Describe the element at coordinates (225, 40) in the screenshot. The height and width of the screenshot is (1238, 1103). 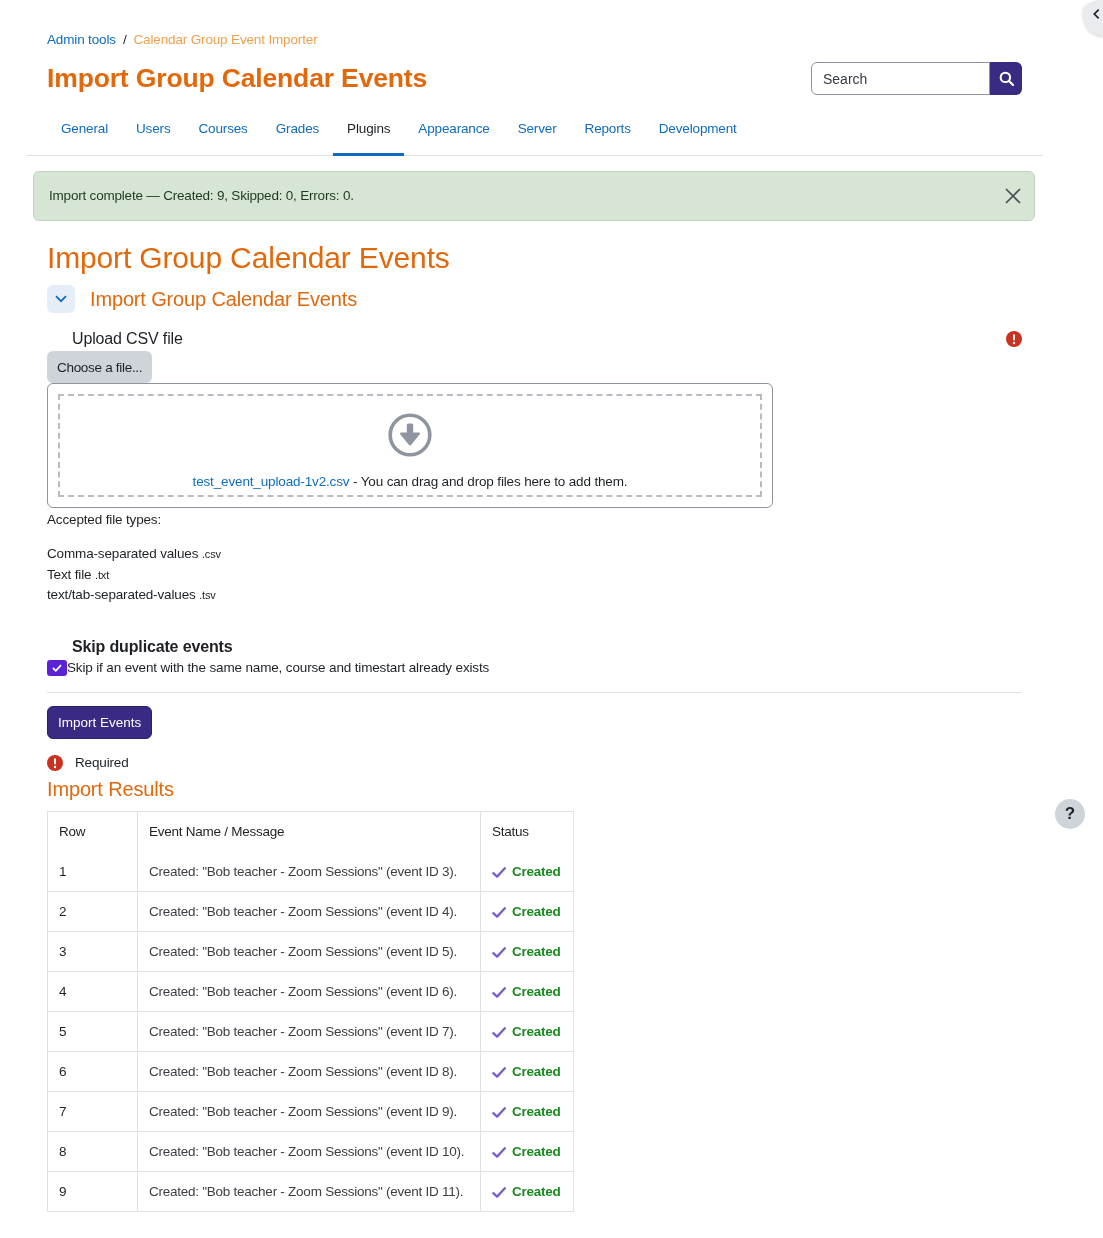
I see `breadcrumb-current: Calendar Group Event Importer` at that location.